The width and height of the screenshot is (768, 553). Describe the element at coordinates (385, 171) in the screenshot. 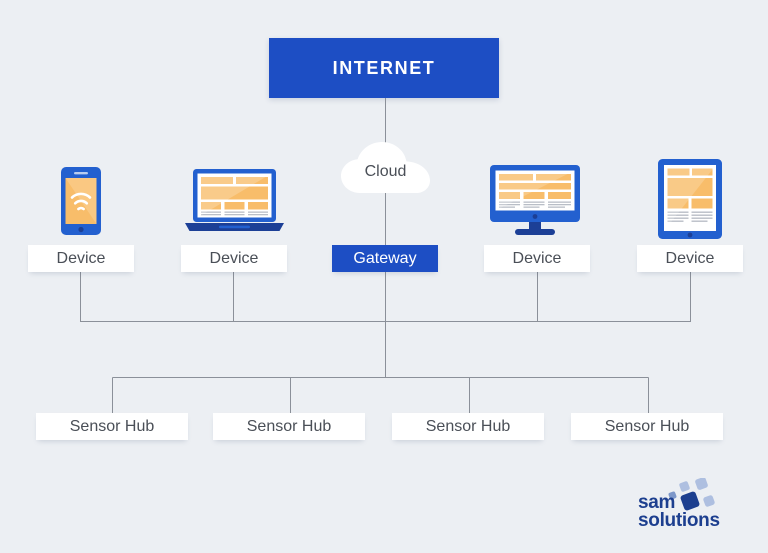

I see `cloud-label: Cloud` at that location.